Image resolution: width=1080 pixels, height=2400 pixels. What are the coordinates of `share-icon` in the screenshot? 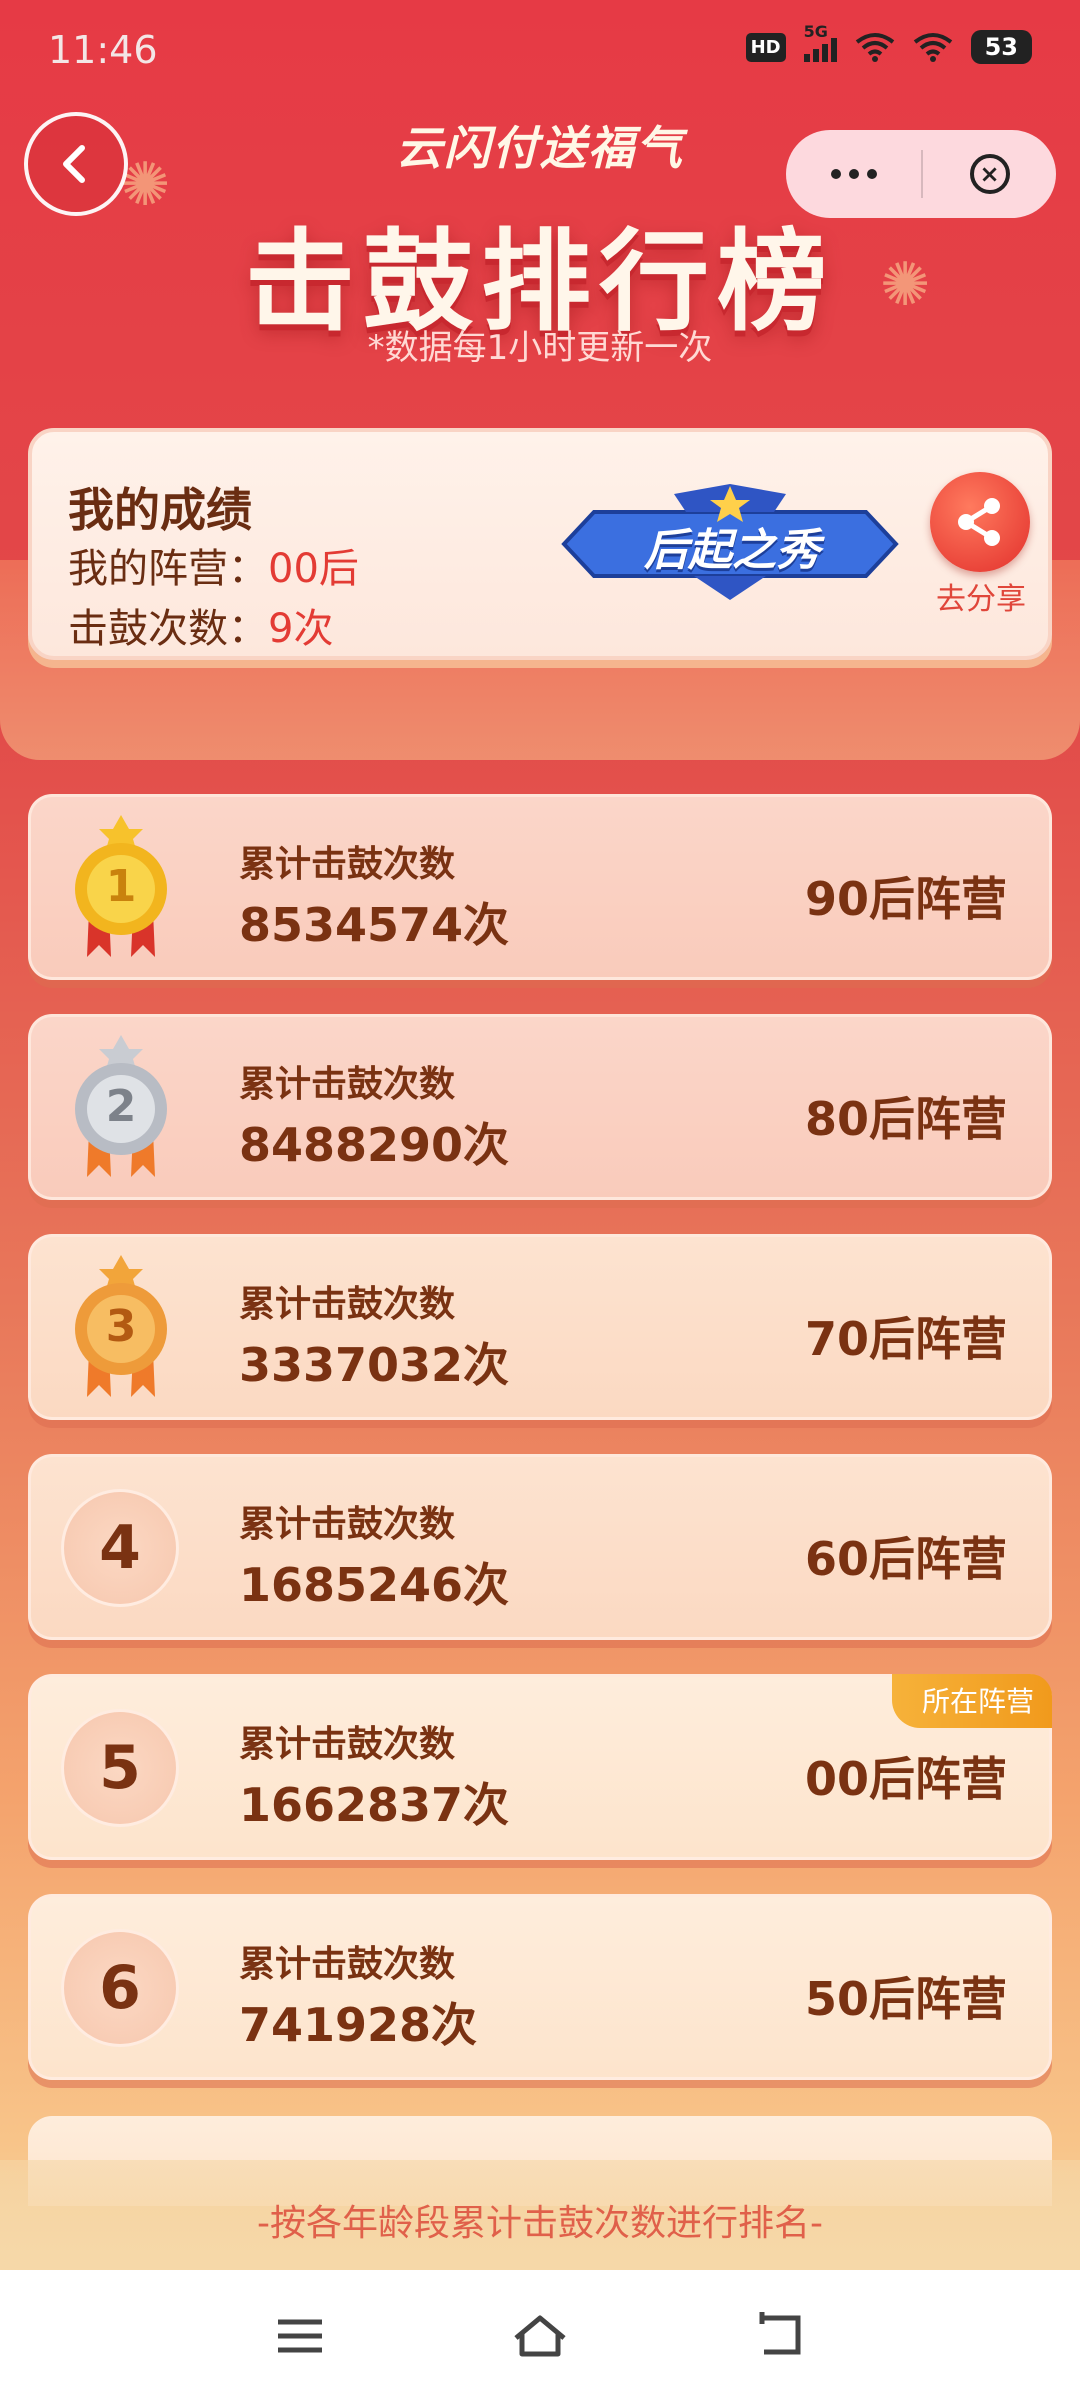 It's located at (979, 522).